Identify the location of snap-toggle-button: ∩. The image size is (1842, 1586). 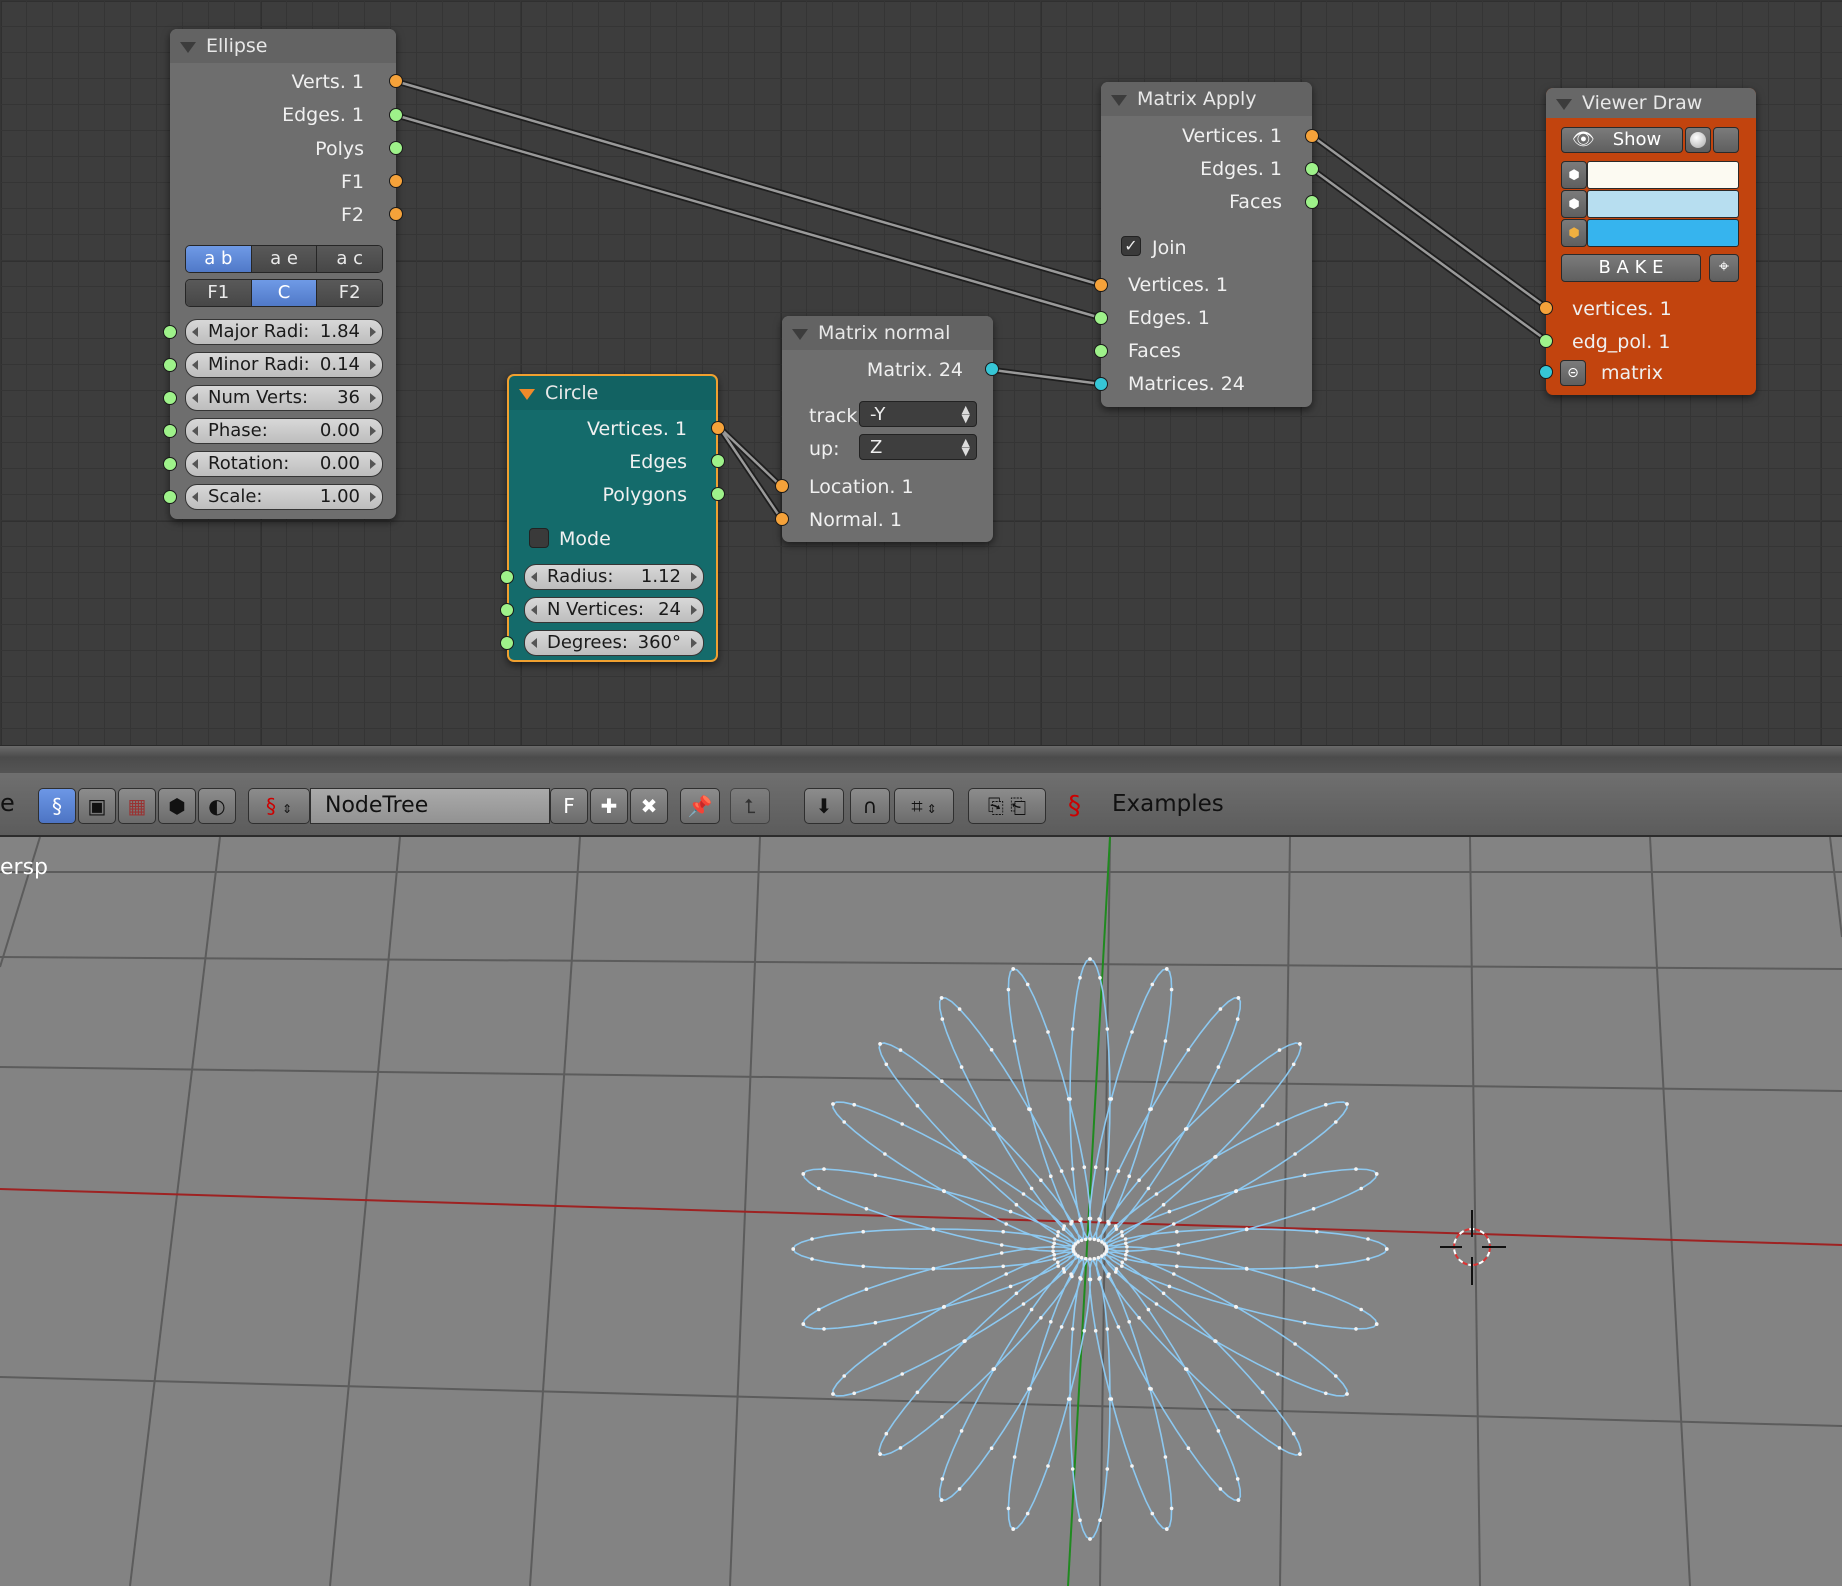
(870, 806).